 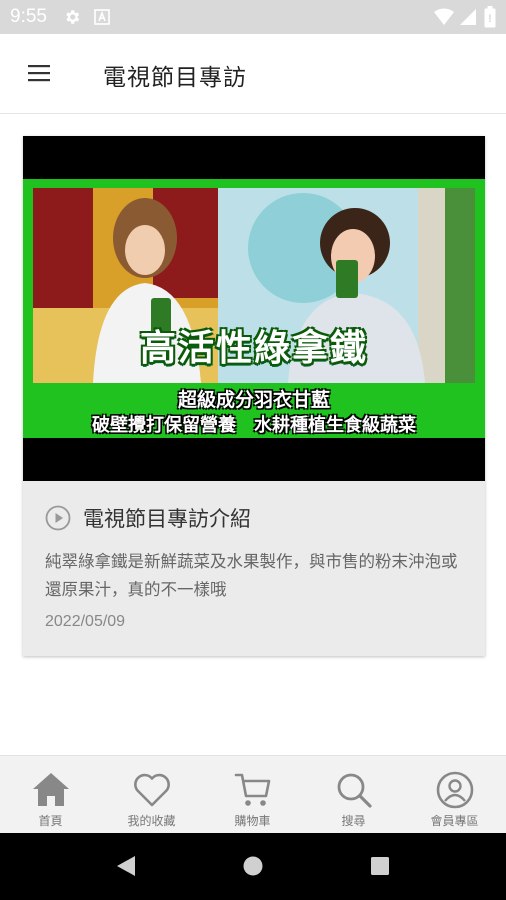 I want to click on battery-icon: !, so click(x=490, y=17).